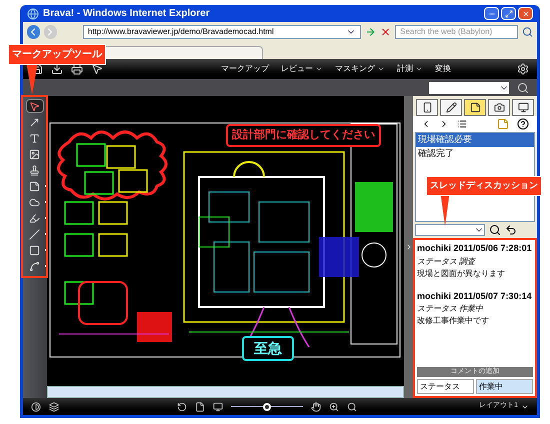  I want to click on menu-item: マスキング, so click(360, 69).